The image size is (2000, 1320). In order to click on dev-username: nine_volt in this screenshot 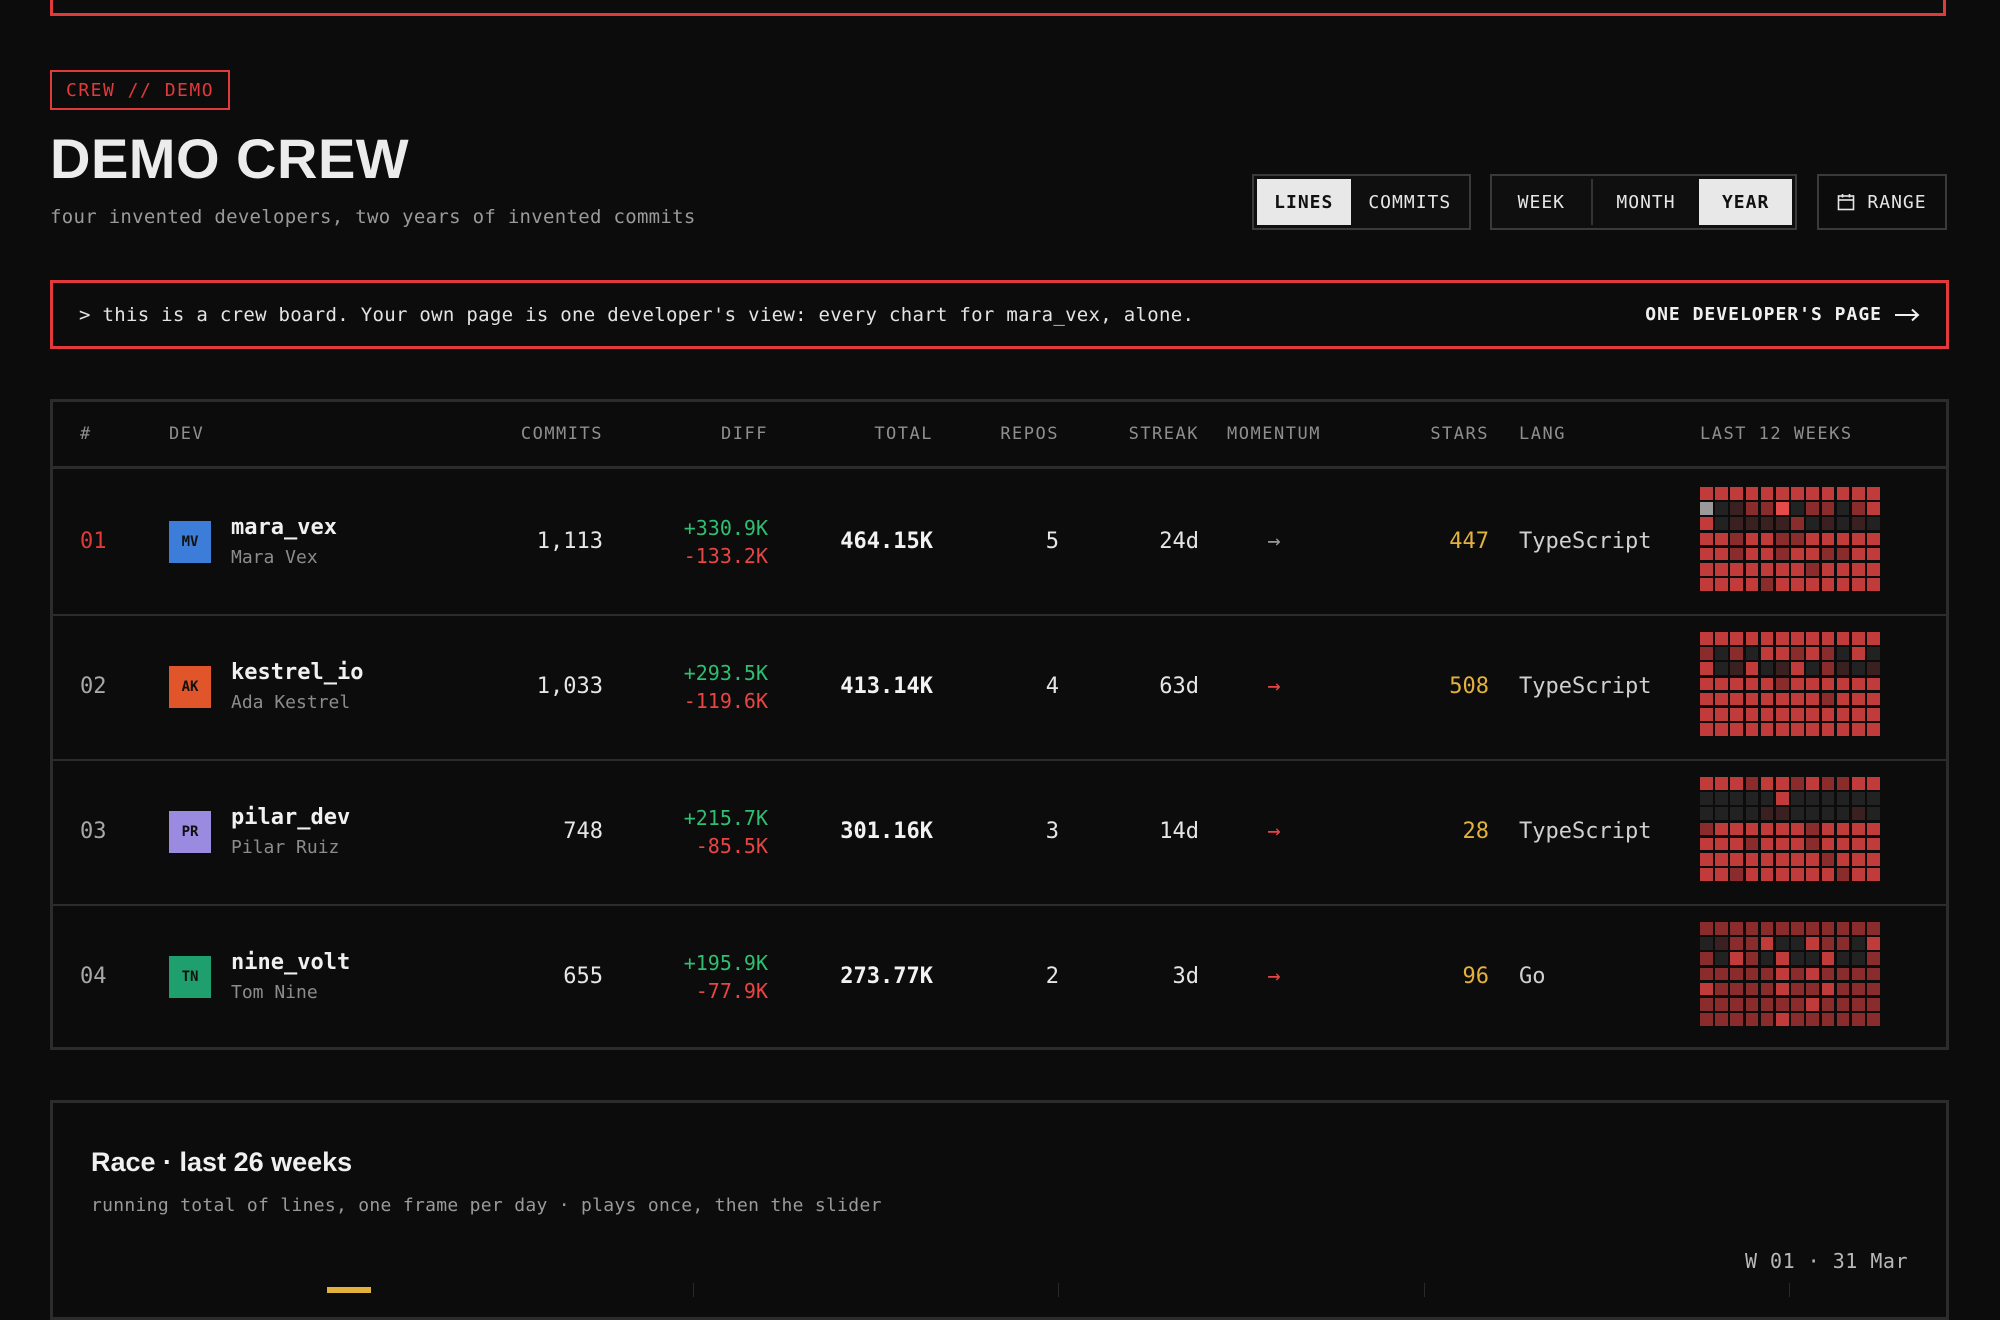, I will do `click(290, 962)`.